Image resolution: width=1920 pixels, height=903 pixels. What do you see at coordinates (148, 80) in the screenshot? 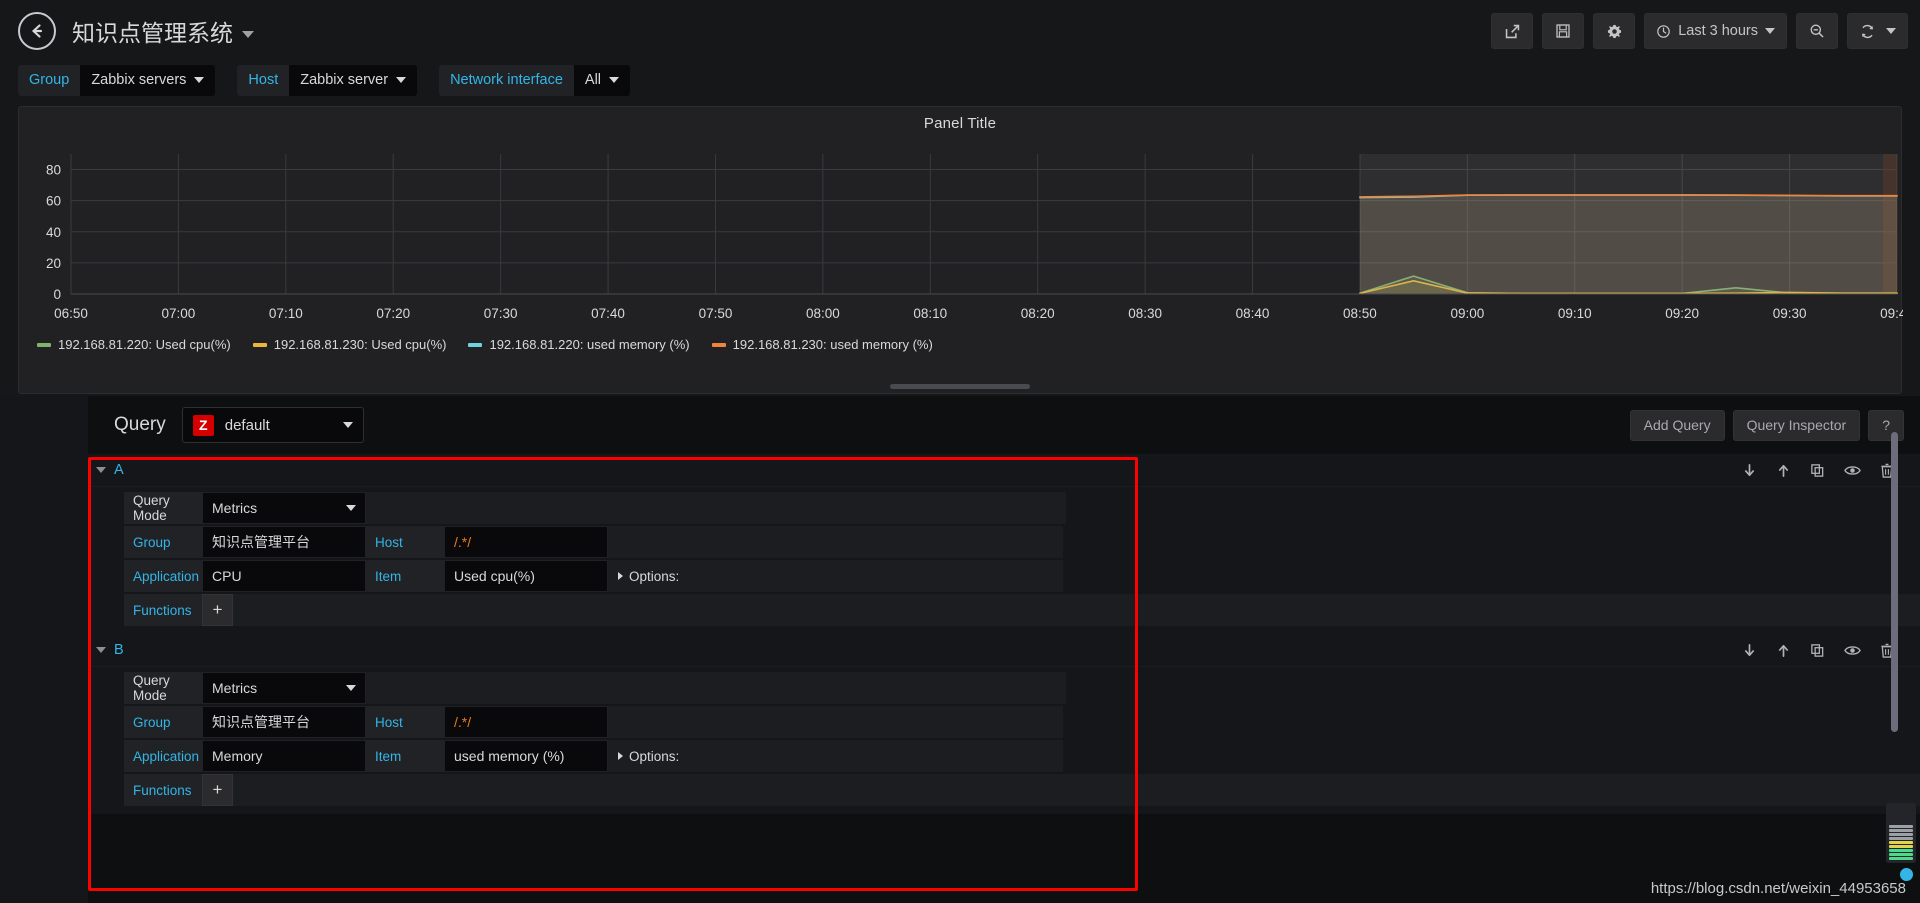
I see `variable-value-group: Zabbix servers` at bounding box center [148, 80].